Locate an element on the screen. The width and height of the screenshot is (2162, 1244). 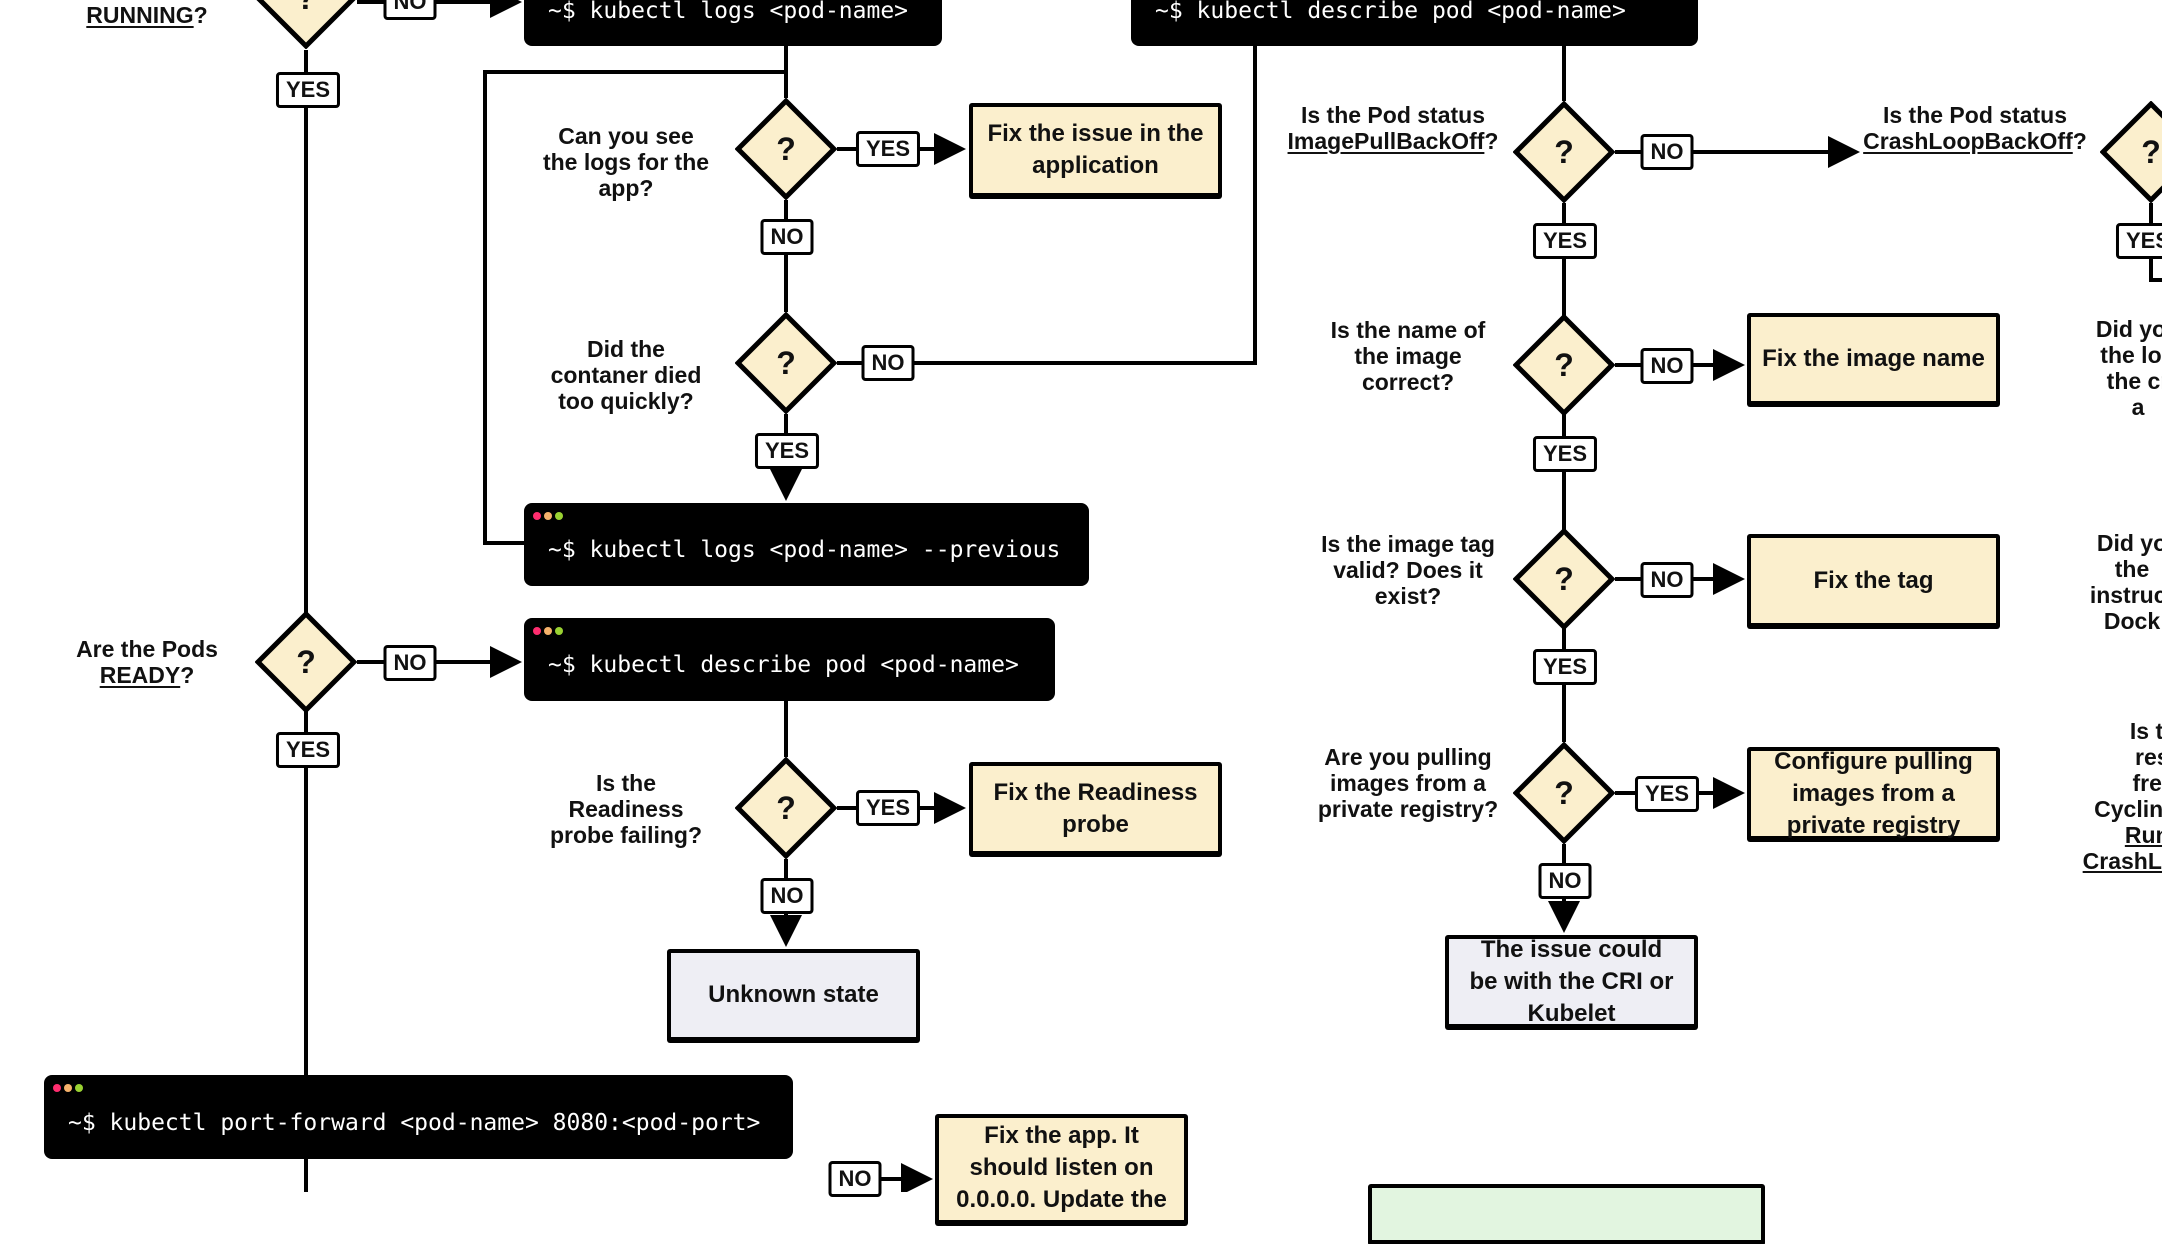
question-line: exist? is located at coordinates (1408, 596).